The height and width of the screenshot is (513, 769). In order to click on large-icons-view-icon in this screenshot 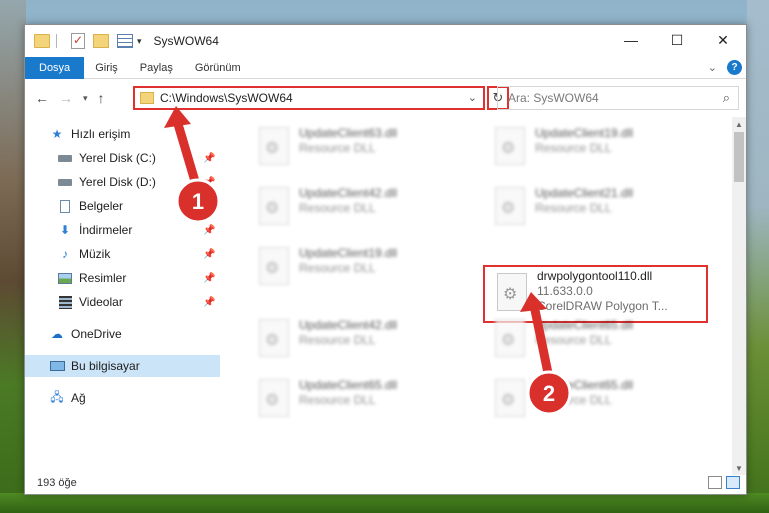, I will do `click(733, 482)`.